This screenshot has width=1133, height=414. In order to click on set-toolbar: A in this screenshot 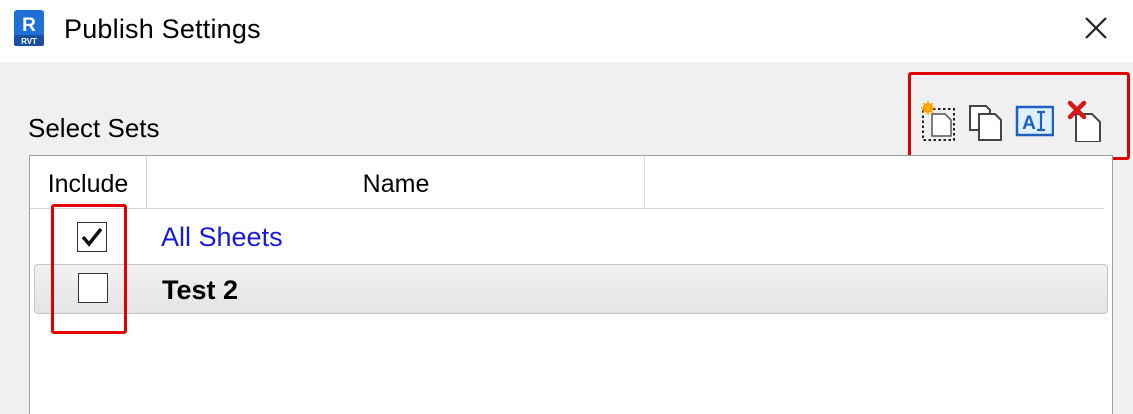, I will do `click(1017, 121)`.